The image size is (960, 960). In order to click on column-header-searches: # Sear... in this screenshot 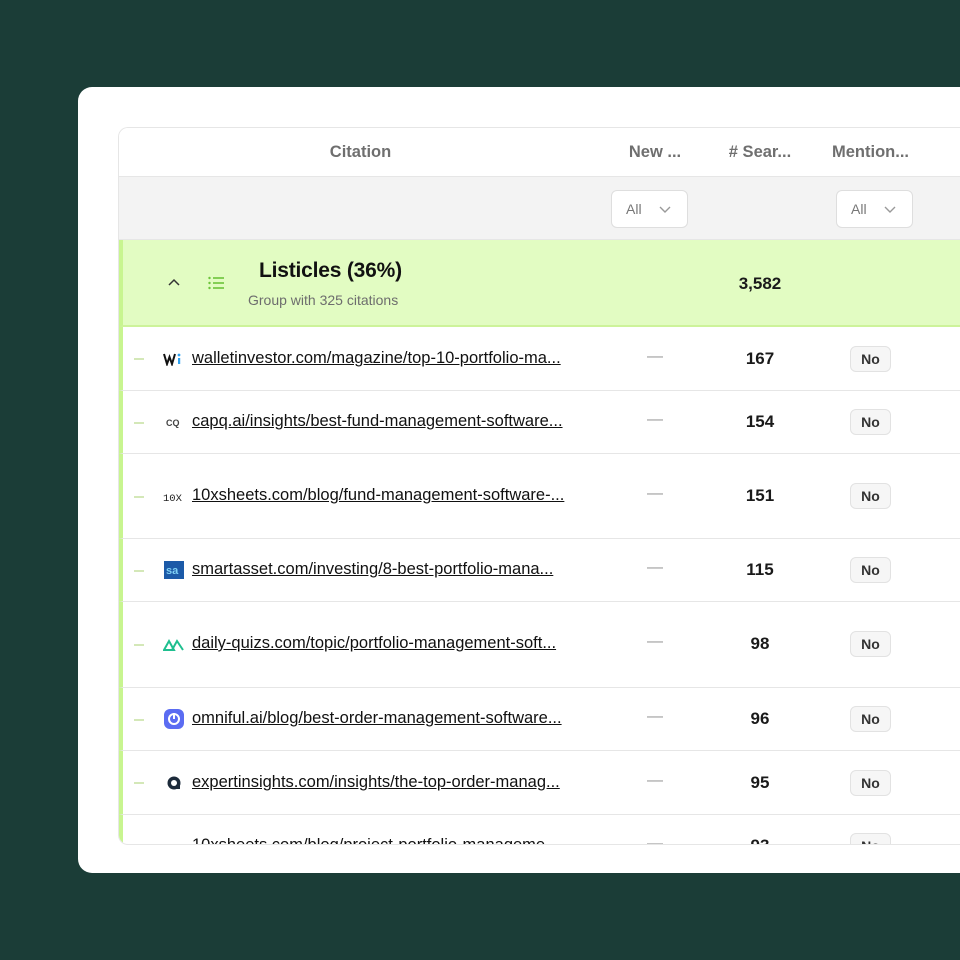, I will do `click(760, 152)`.